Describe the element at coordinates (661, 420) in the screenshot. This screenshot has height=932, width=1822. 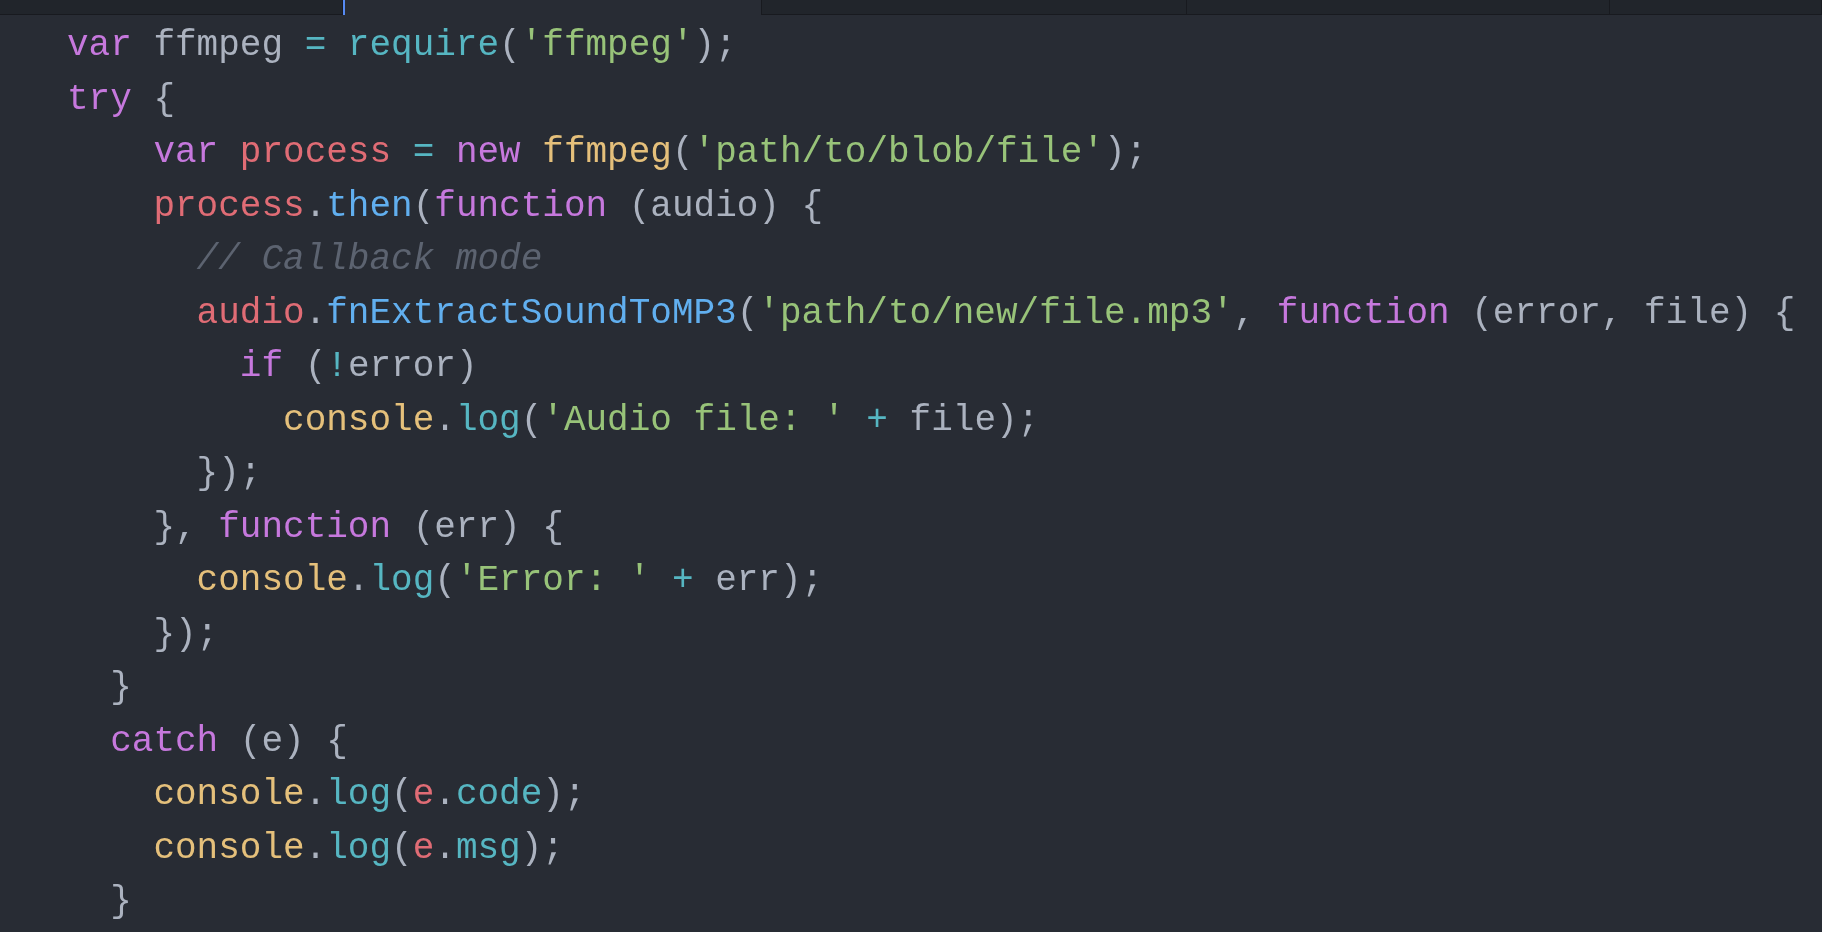
I see `code-line: console.log('Audio file: ' + file);` at that location.